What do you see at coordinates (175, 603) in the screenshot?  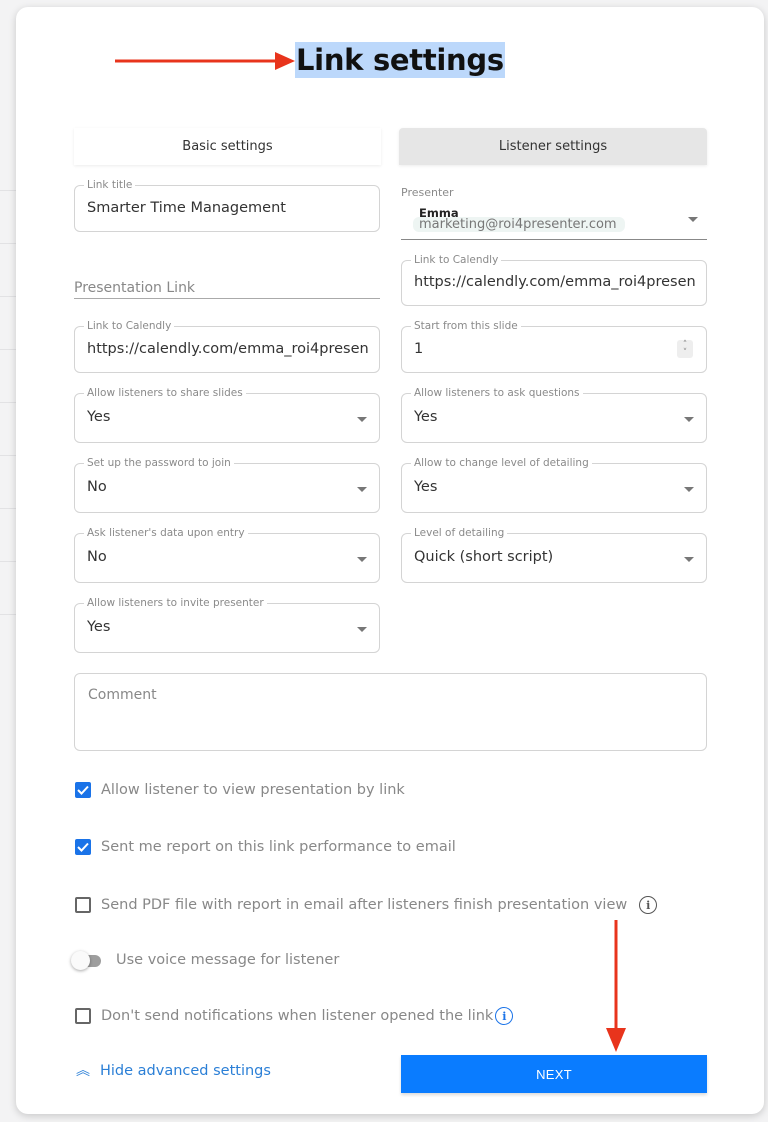 I see `invite-presenter-label: Allow listeners to invite presenter` at bounding box center [175, 603].